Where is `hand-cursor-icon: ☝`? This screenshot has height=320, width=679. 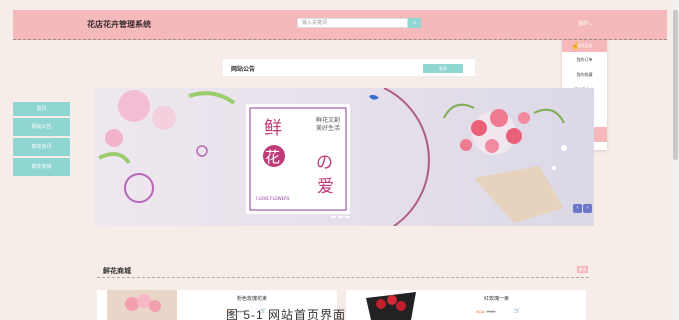 hand-cursor-icon: ☝ is located at coordinates (575, 46).